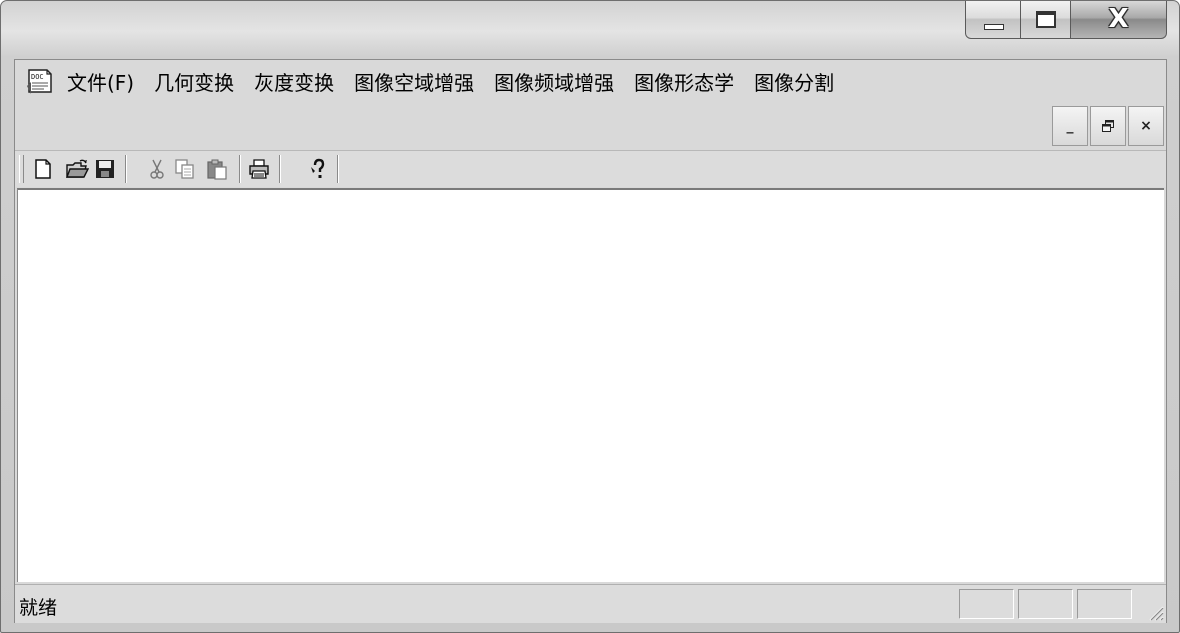 Image resolution: width=1180 pixels, height=633 pixels. What do you see at coordinates (217, 169) in the screenshot?
I see `paste-icon` at bounding box center [217, 169].